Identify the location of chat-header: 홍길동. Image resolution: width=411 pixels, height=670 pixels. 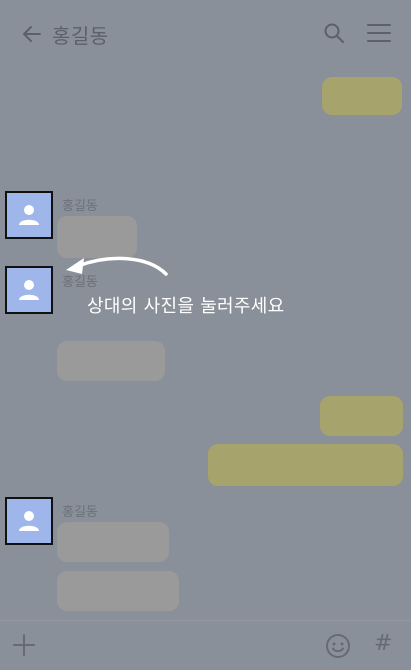
(205, 33).